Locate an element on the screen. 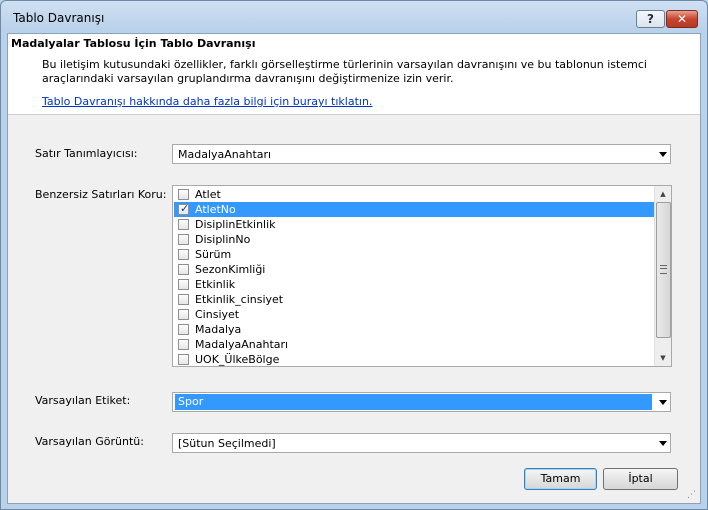  default-image-label: Varsayılan Görüntü: is located at coordinates (89, 441).